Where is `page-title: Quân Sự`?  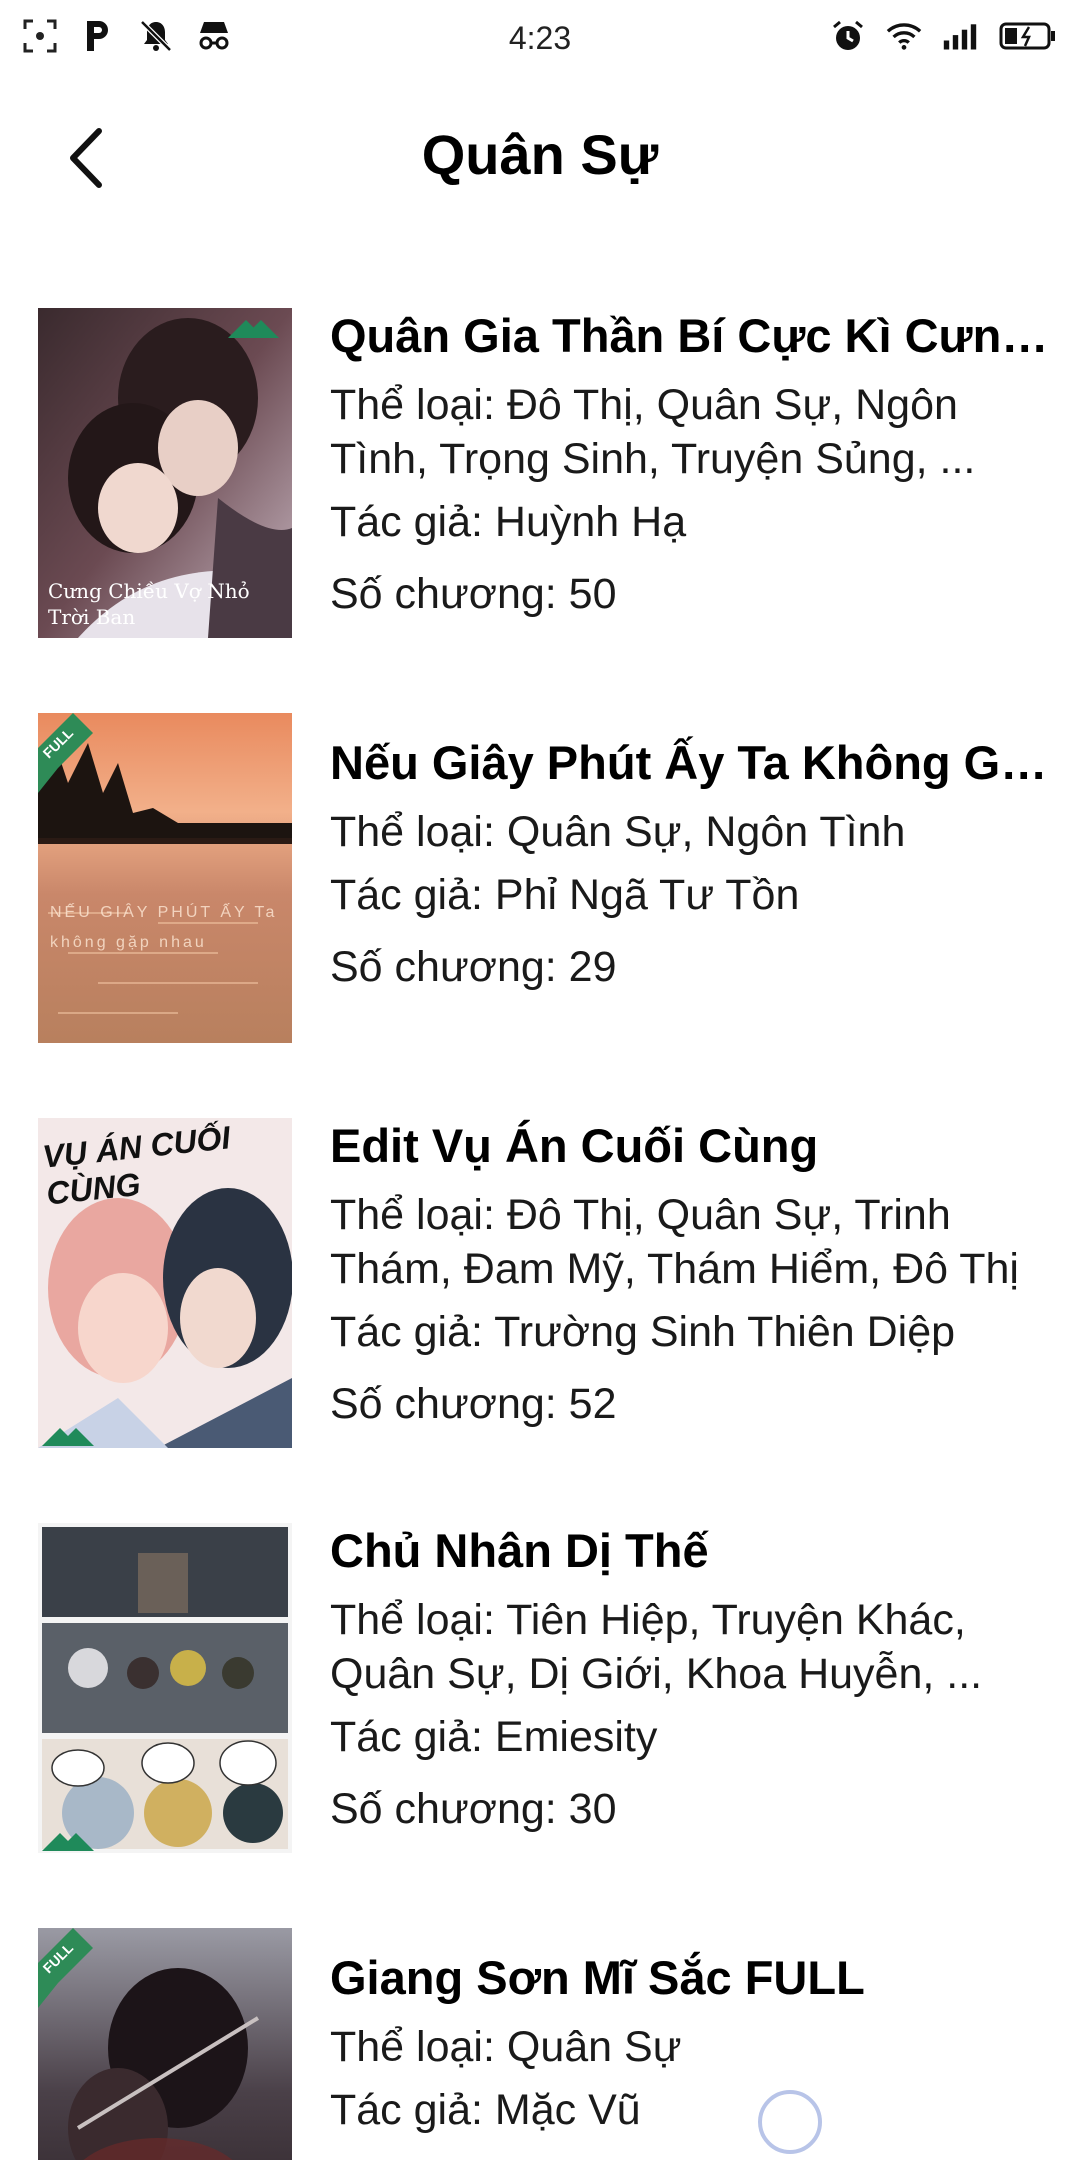
page-title: Quân Sự is located at coordinates (540, 154).